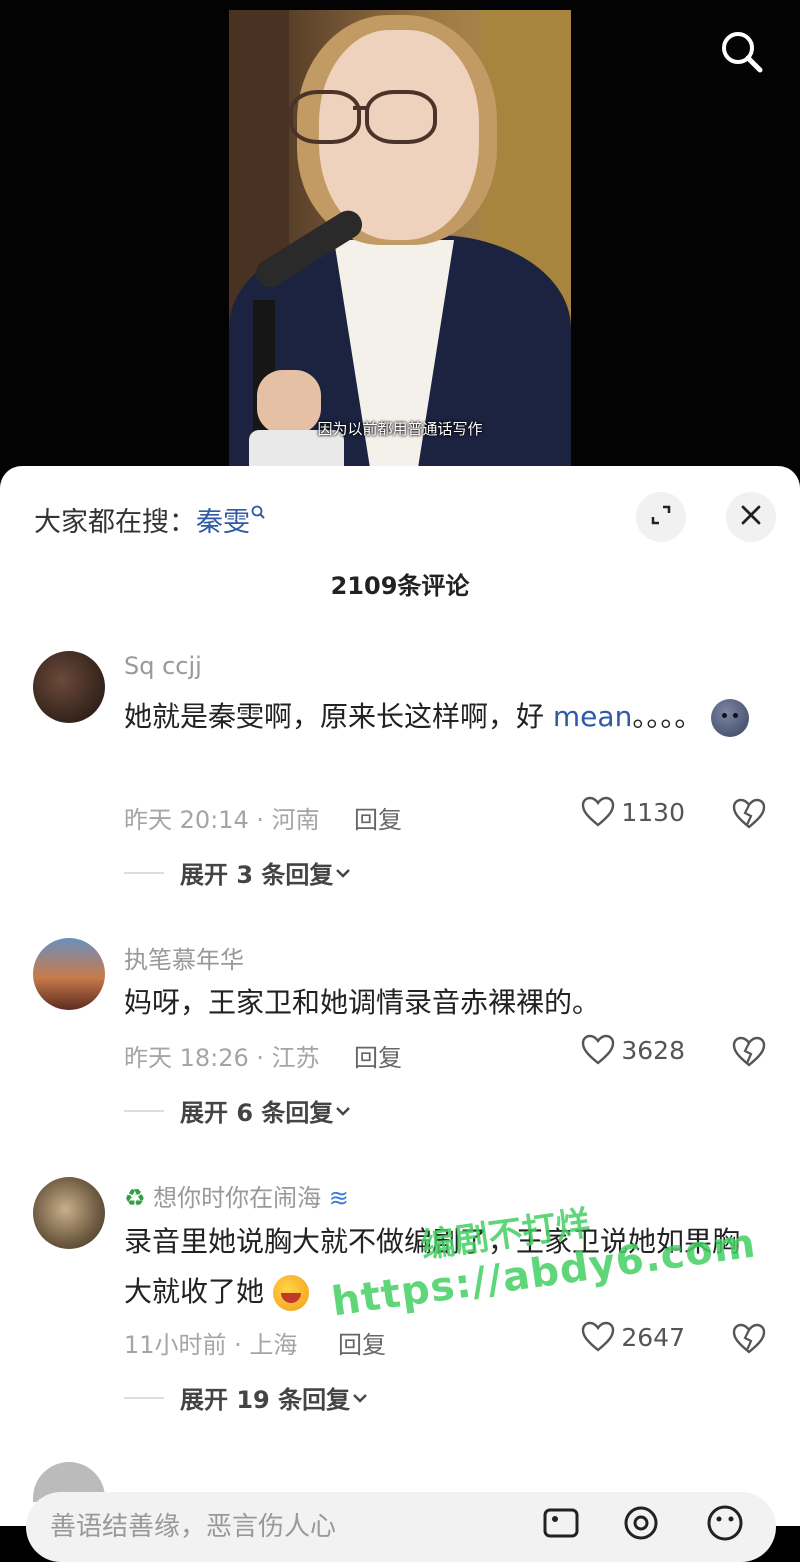 The width and height of the screenshot is (800, 1562). I want to click on hot-search-keyword: 秦雯, so click(223, 522).